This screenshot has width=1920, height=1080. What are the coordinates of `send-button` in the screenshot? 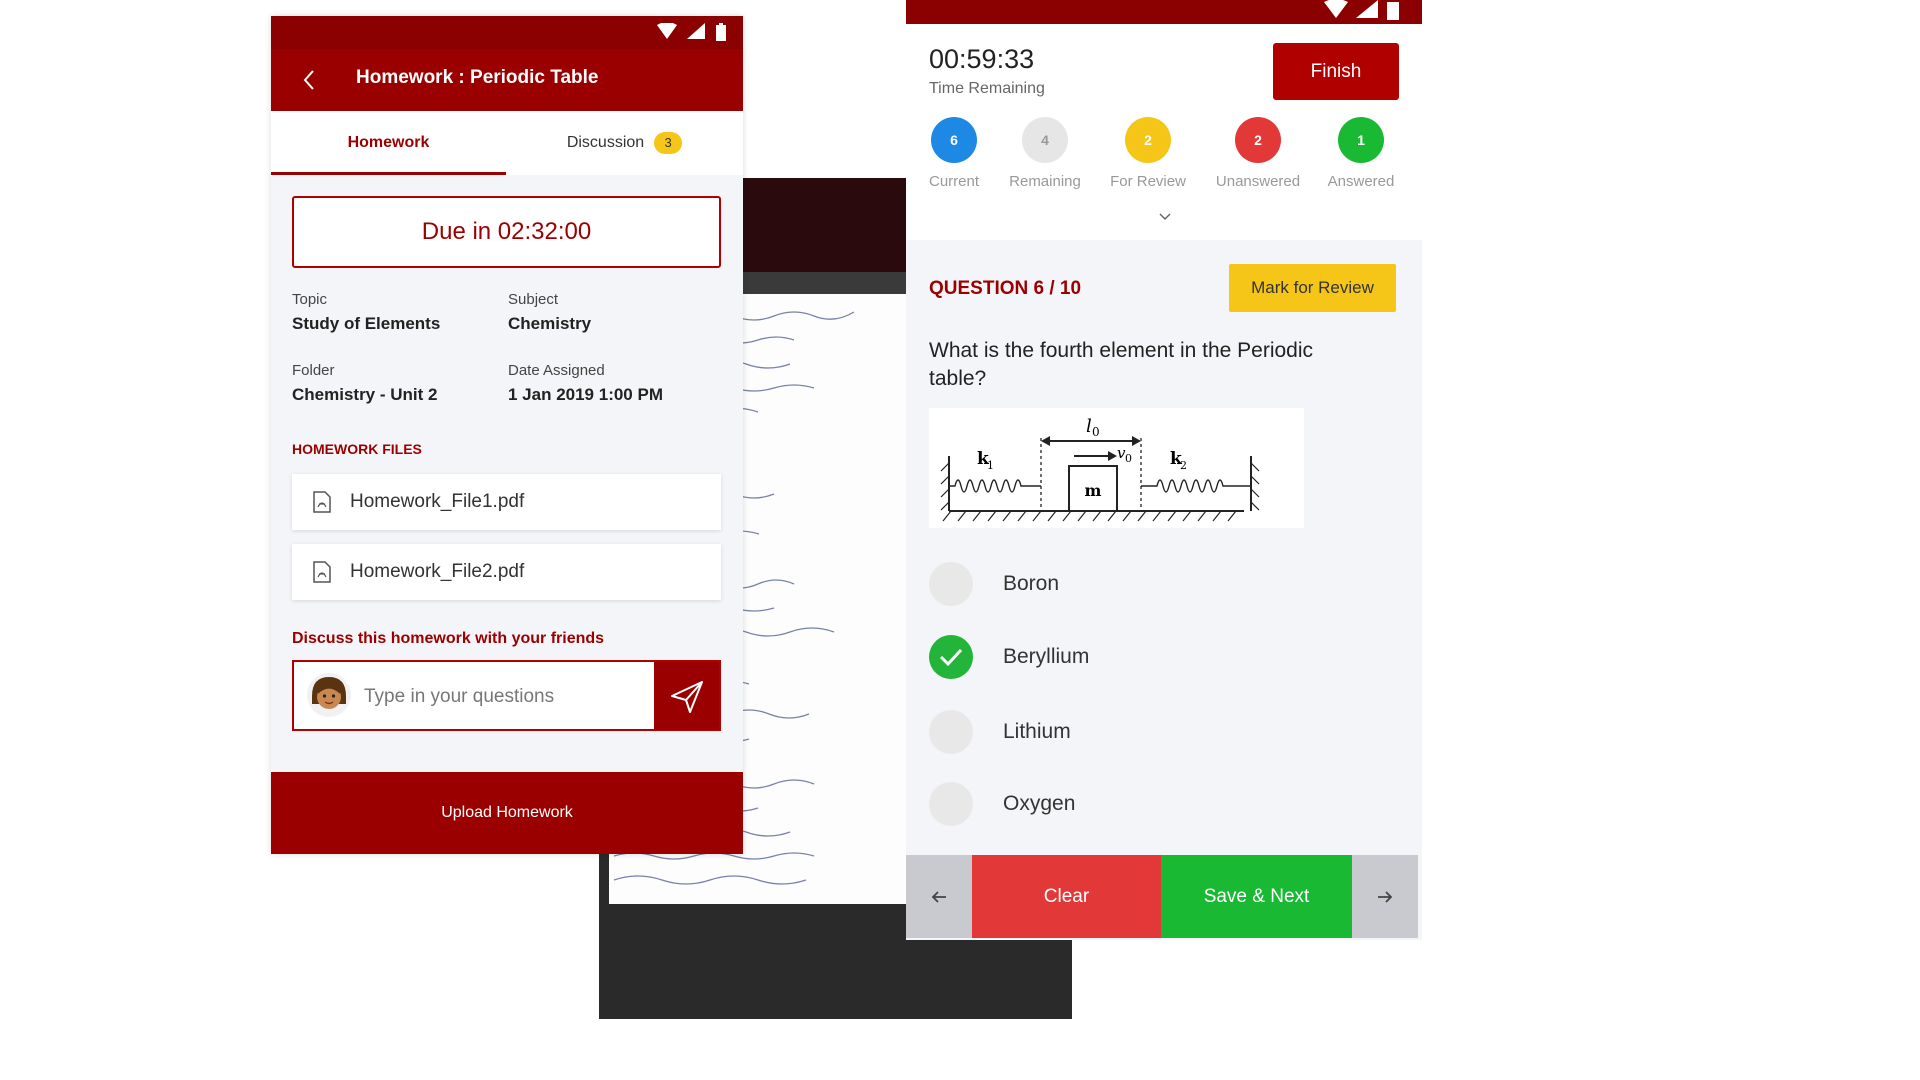 It's located at (686, 695).